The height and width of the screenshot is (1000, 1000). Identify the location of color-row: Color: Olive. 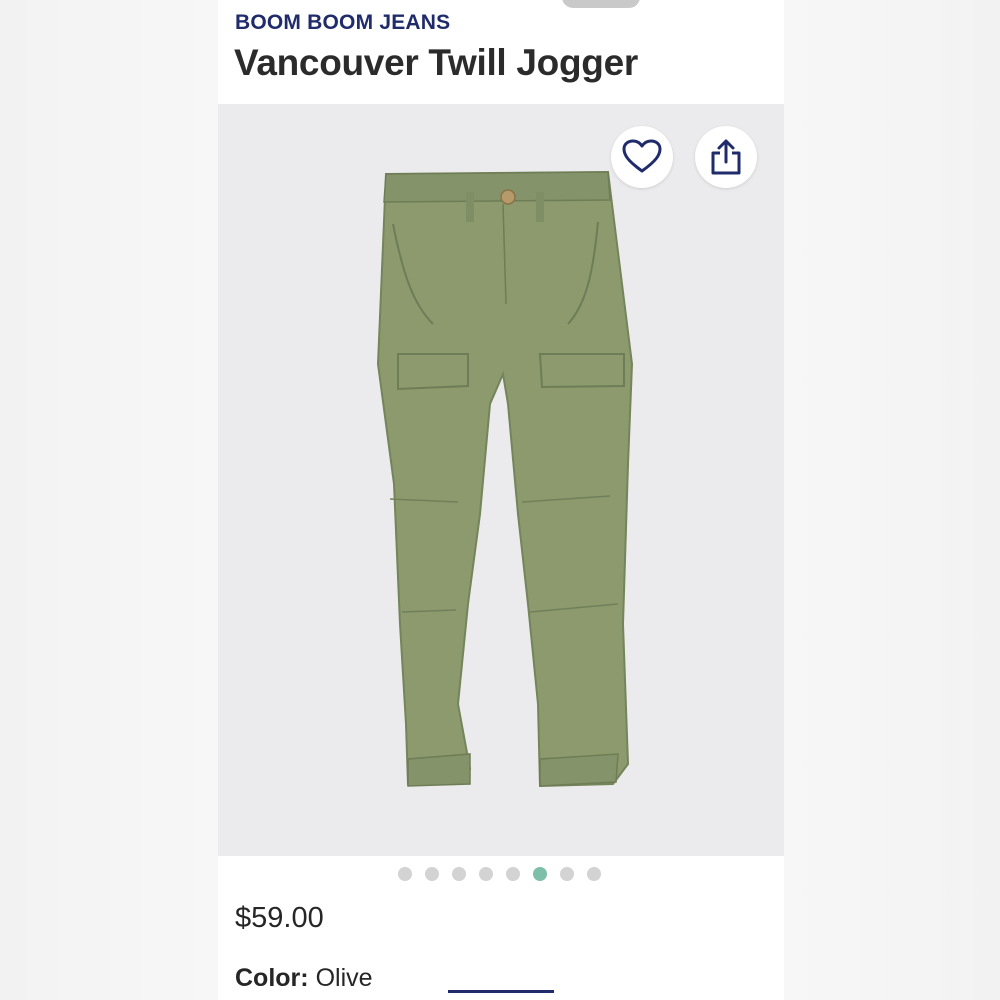
(304, 978).